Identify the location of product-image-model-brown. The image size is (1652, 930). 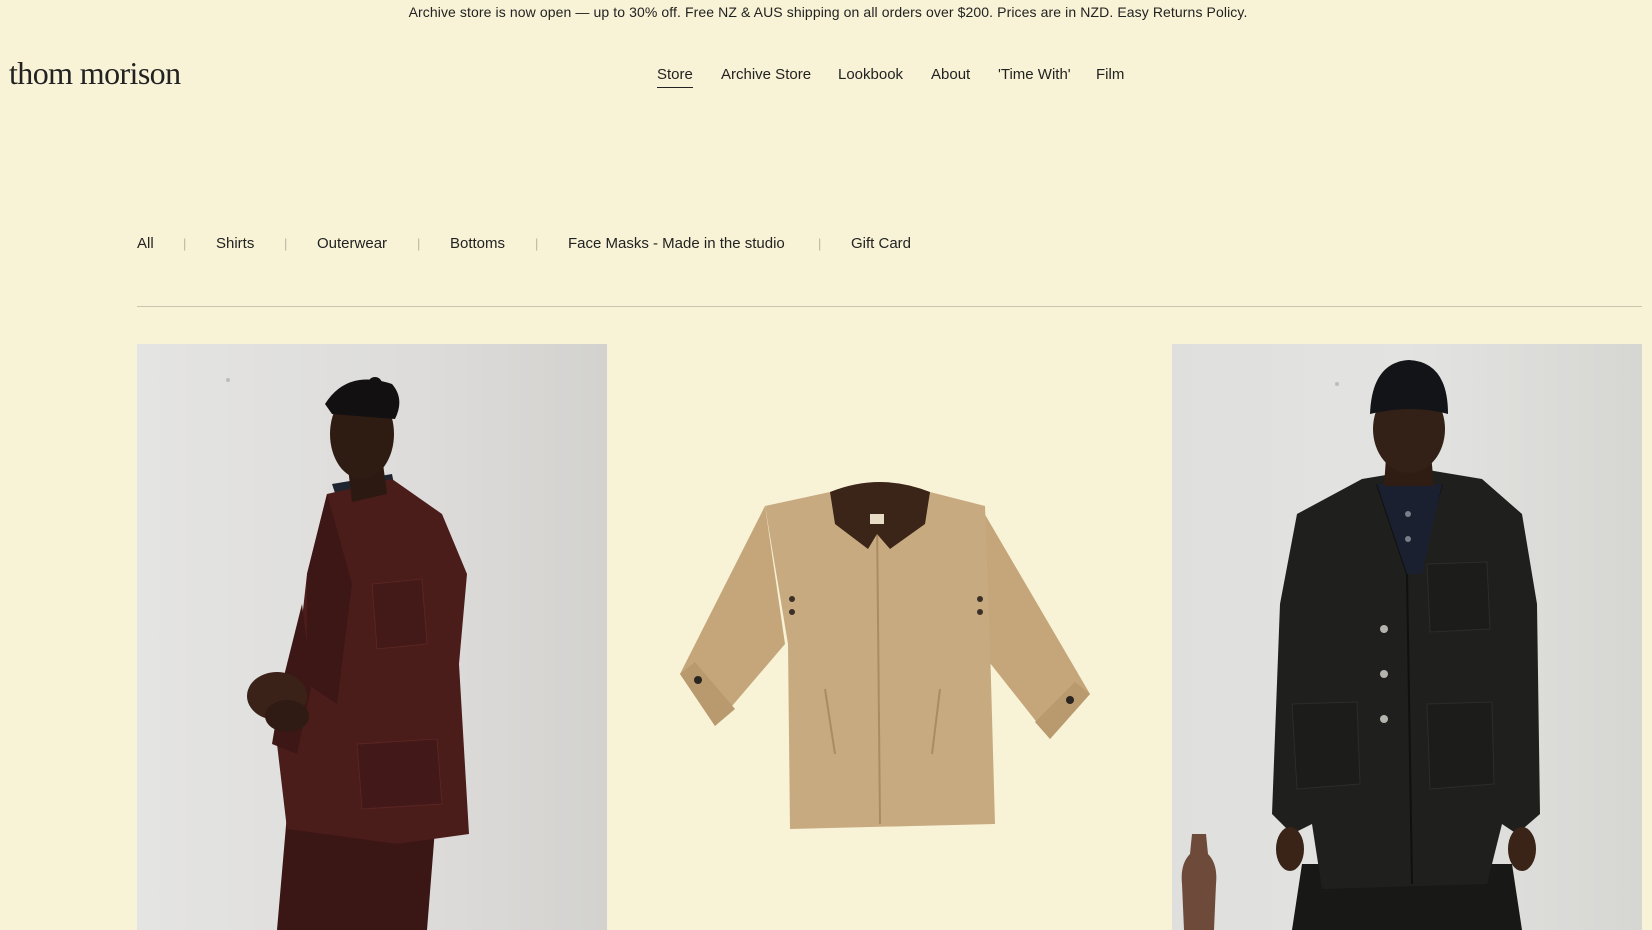
(347, 653).